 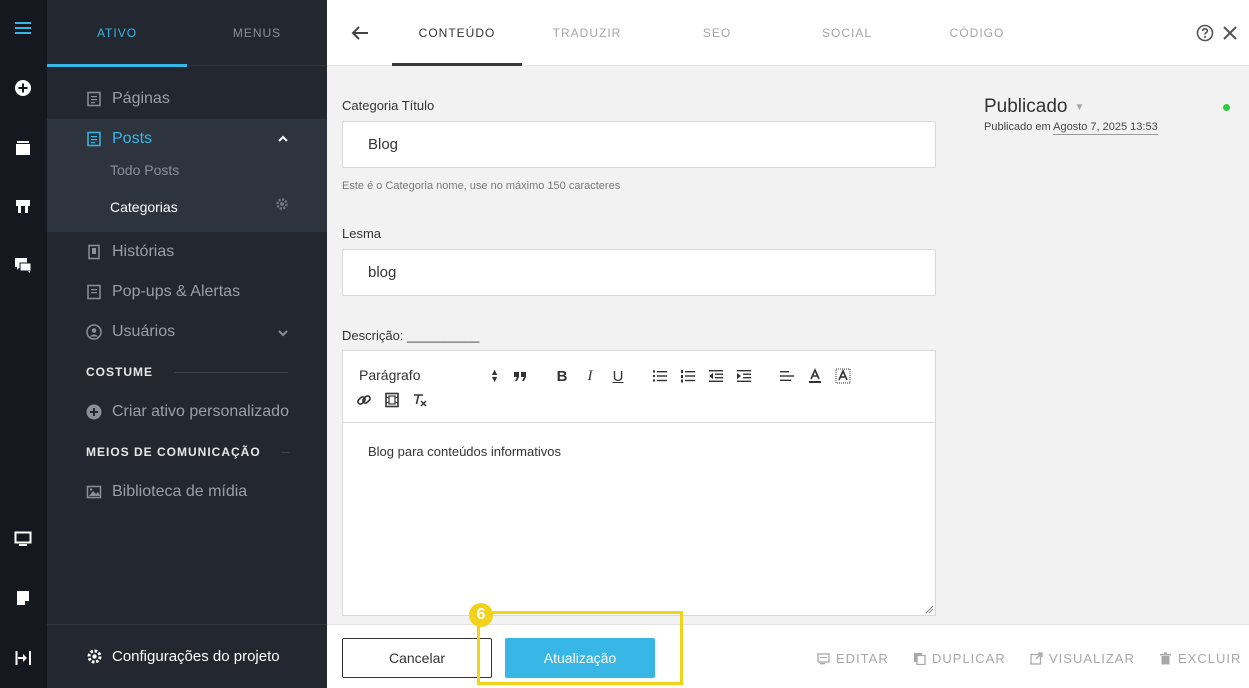 What do you see at coordinates (144, 331) in the screenshot?
I see `sidebar-item-label: Usuários` at bounding box center [144, 331].